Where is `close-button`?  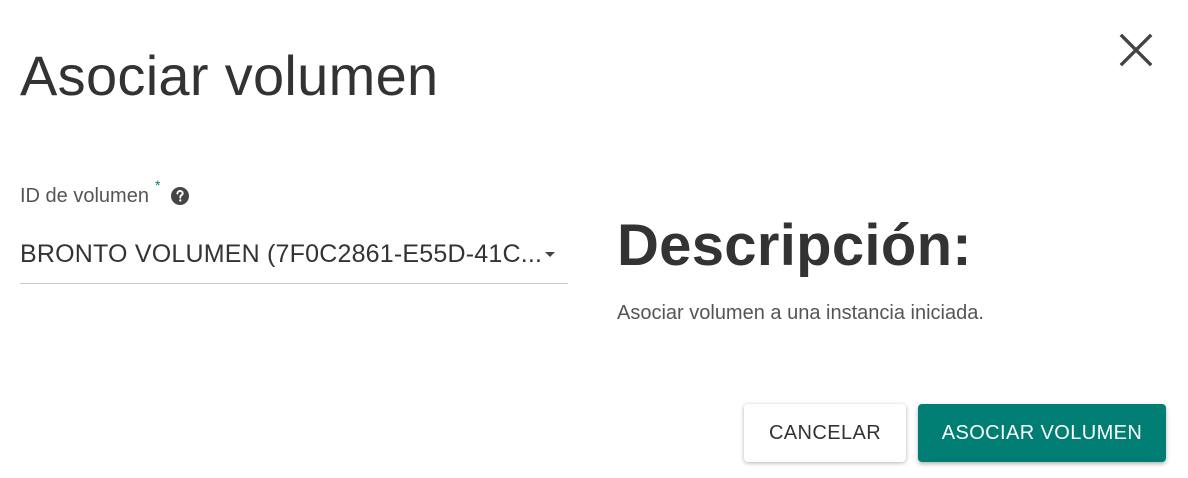
close-button is located at coordinates (1136, 50).